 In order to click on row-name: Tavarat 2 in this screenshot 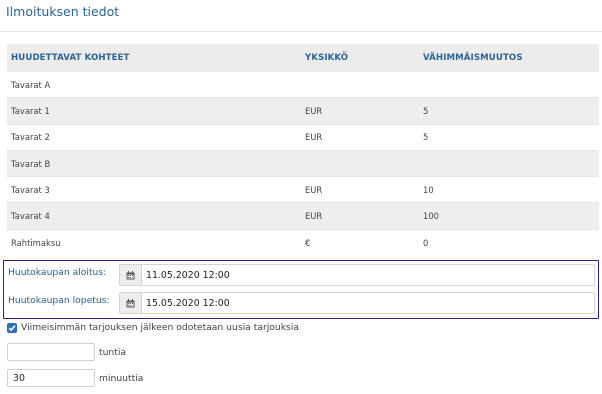, I will do `click(30, 137)`.